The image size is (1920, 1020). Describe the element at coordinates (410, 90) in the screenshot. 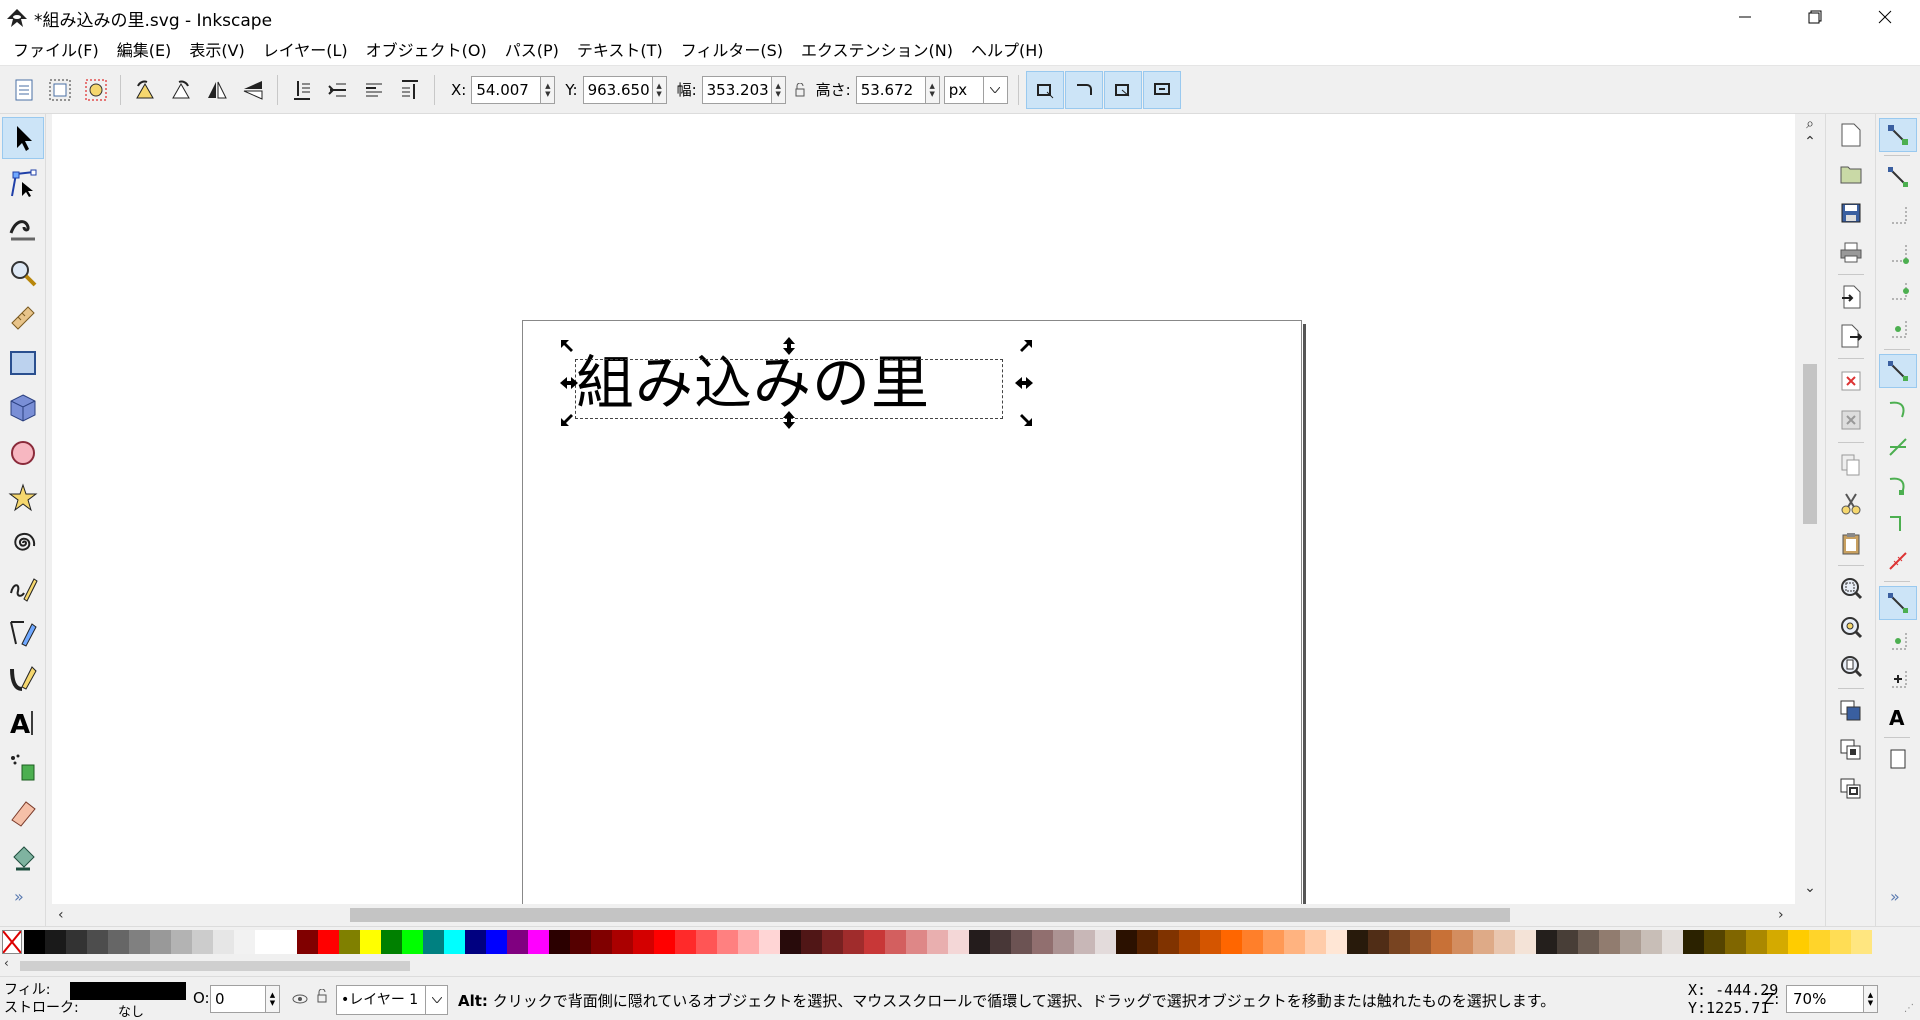

I see `raise-to-top-icon` at that location.